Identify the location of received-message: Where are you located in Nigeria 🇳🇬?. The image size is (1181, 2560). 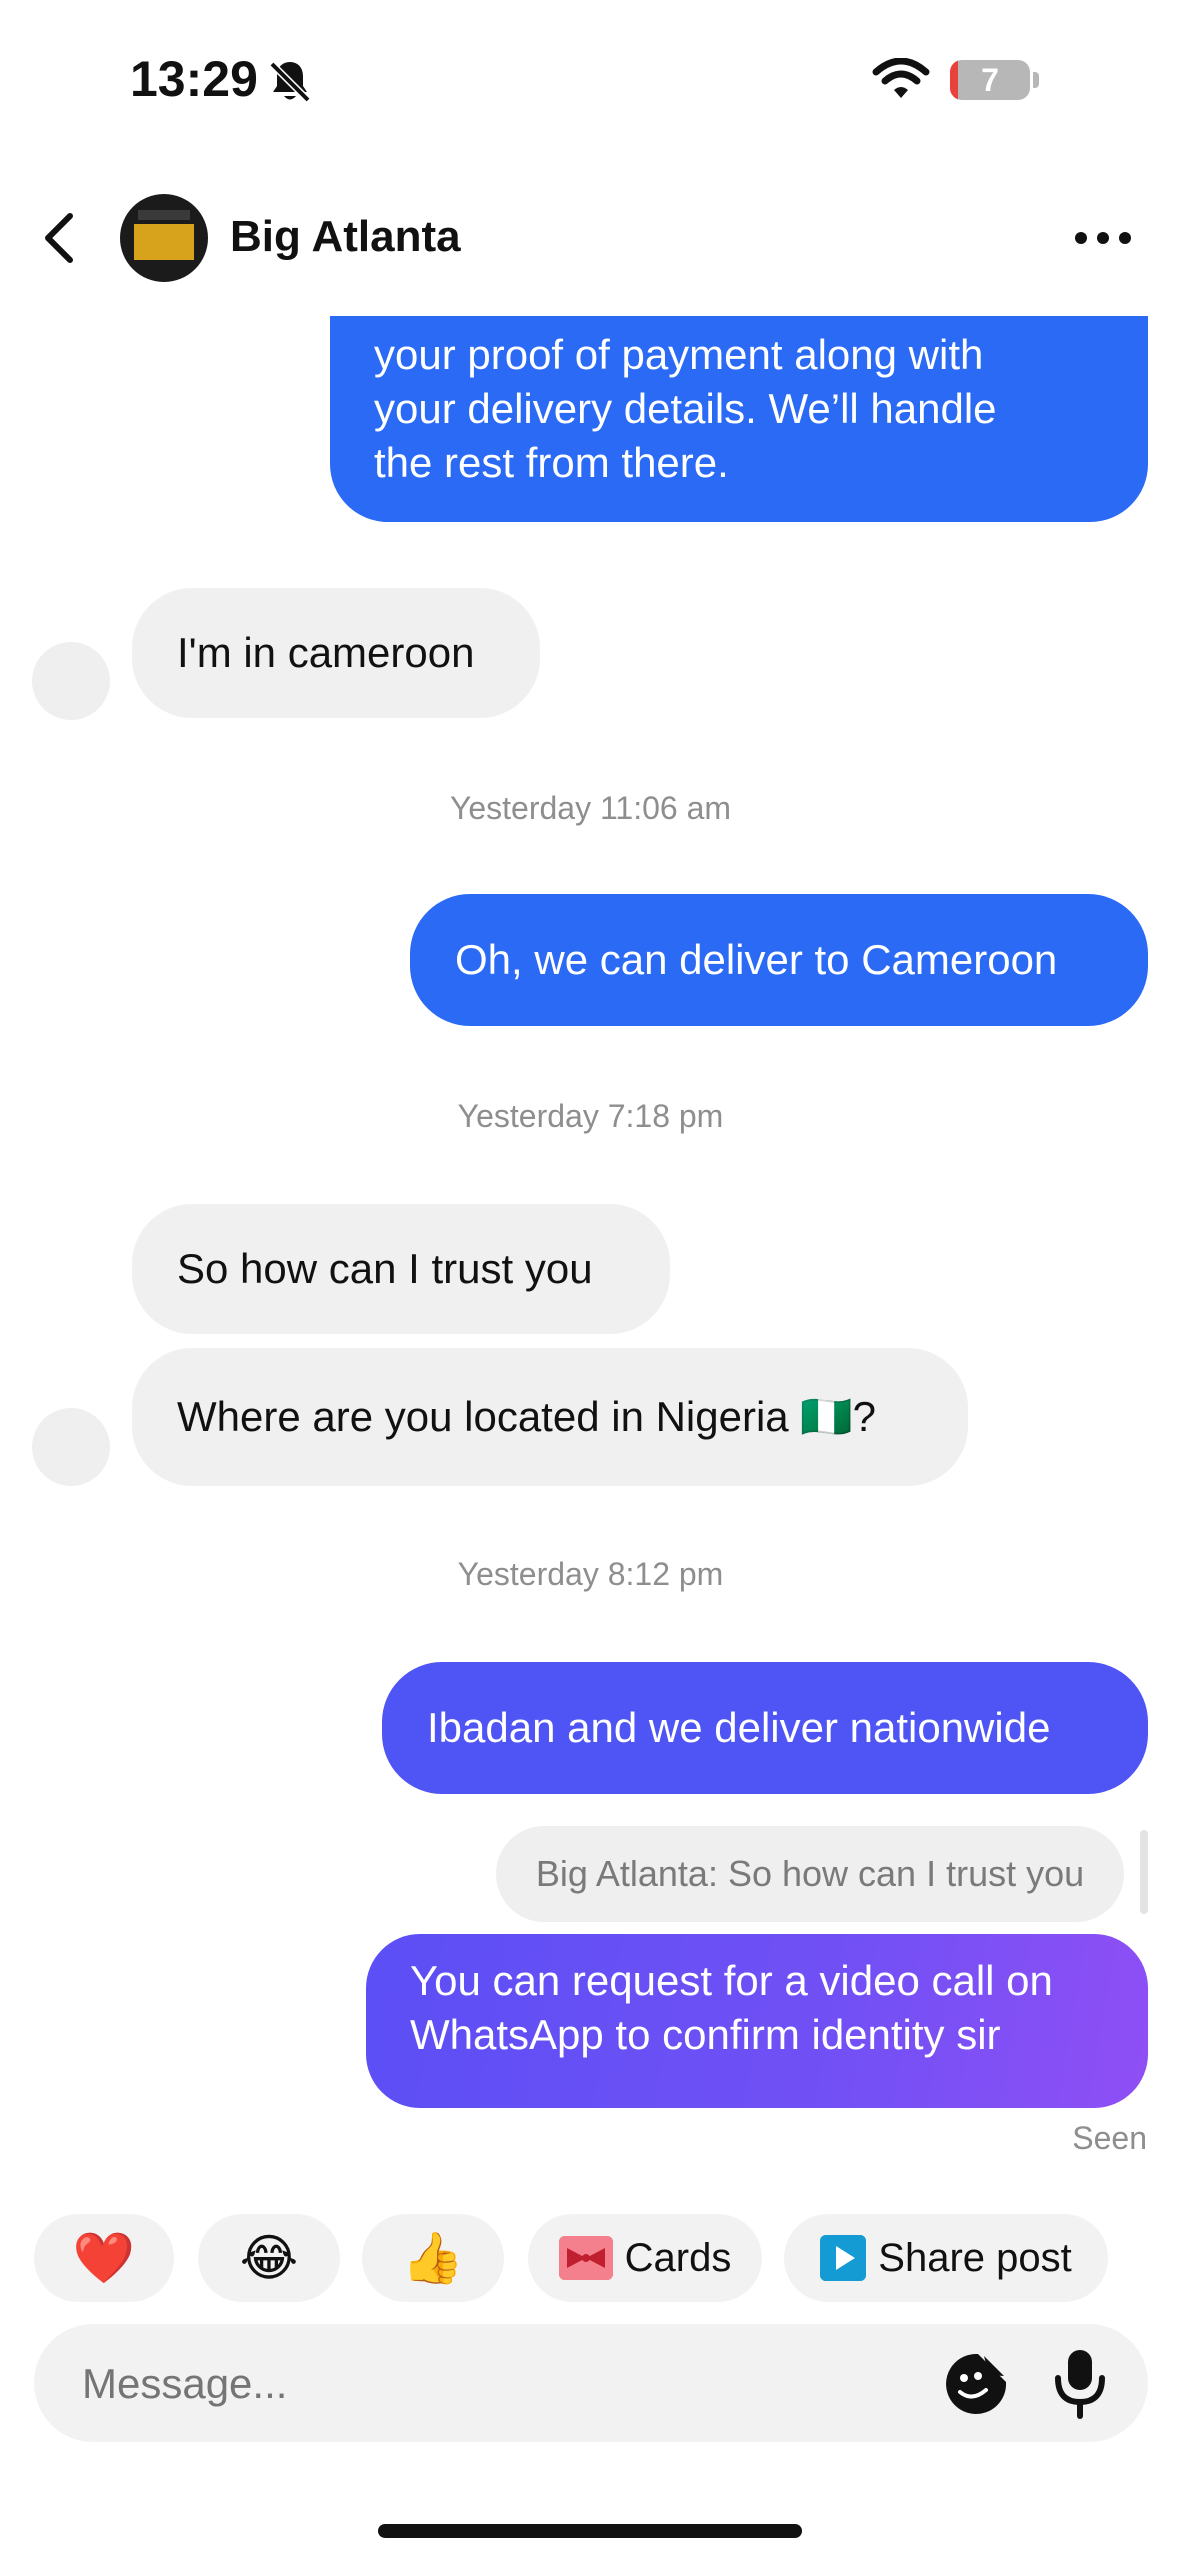
(550, 1417).